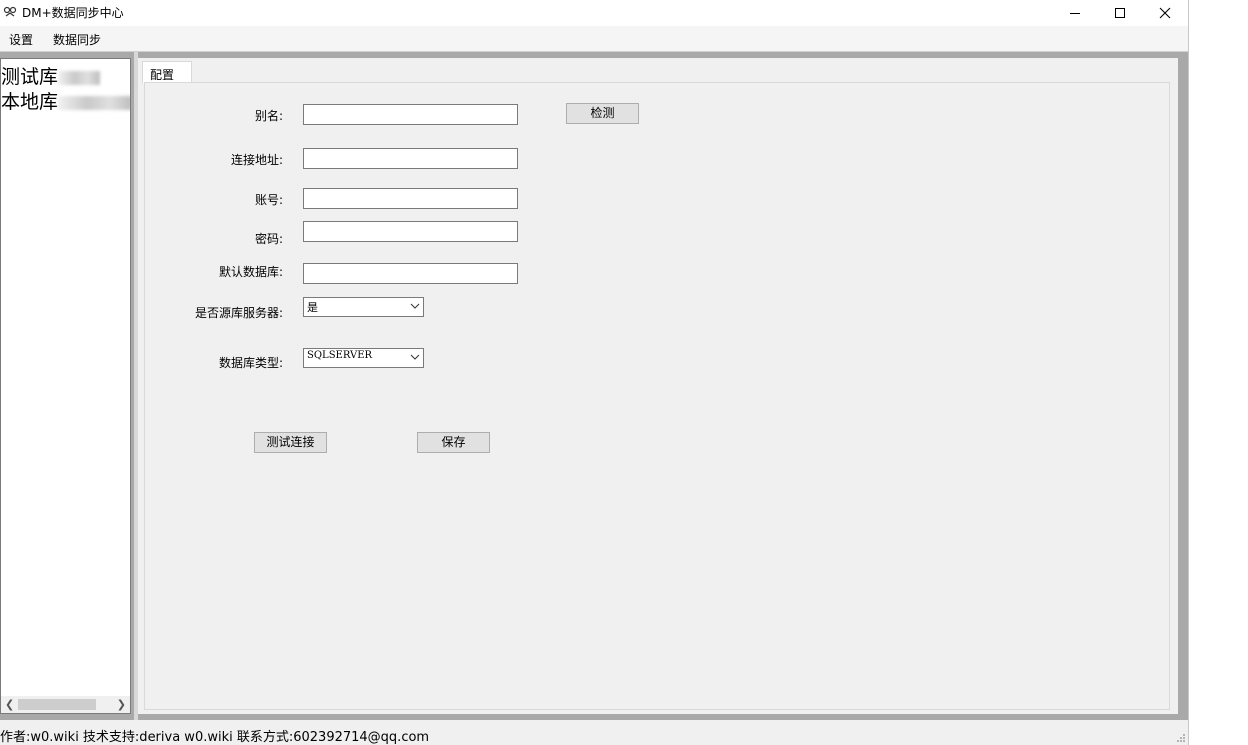 The width and height of the screenshot is (1248, 745). Describe the element at coordinates (410, 158) in the screenshot. I see `address-input` at that location.